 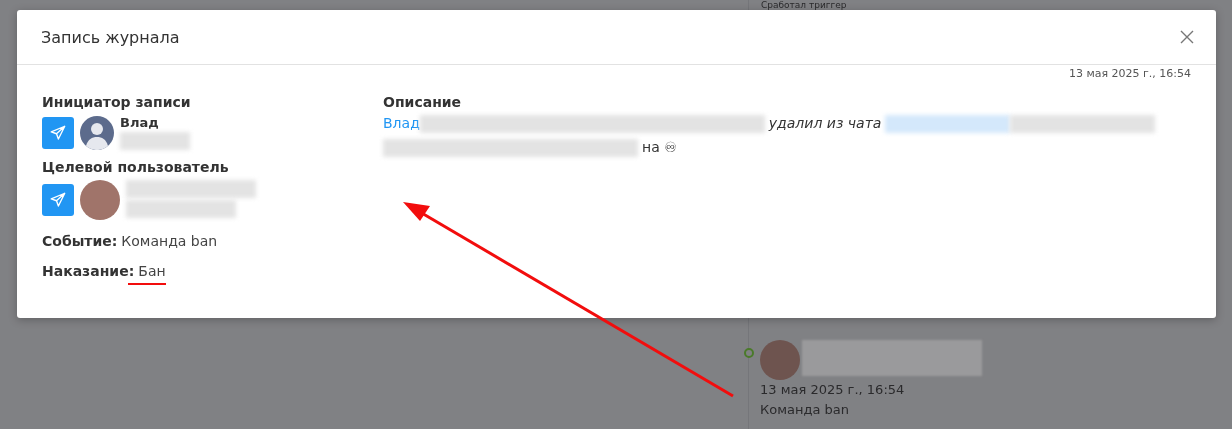 I want to click on section-heading: Инициатор записи, so click(x=117, y=102).